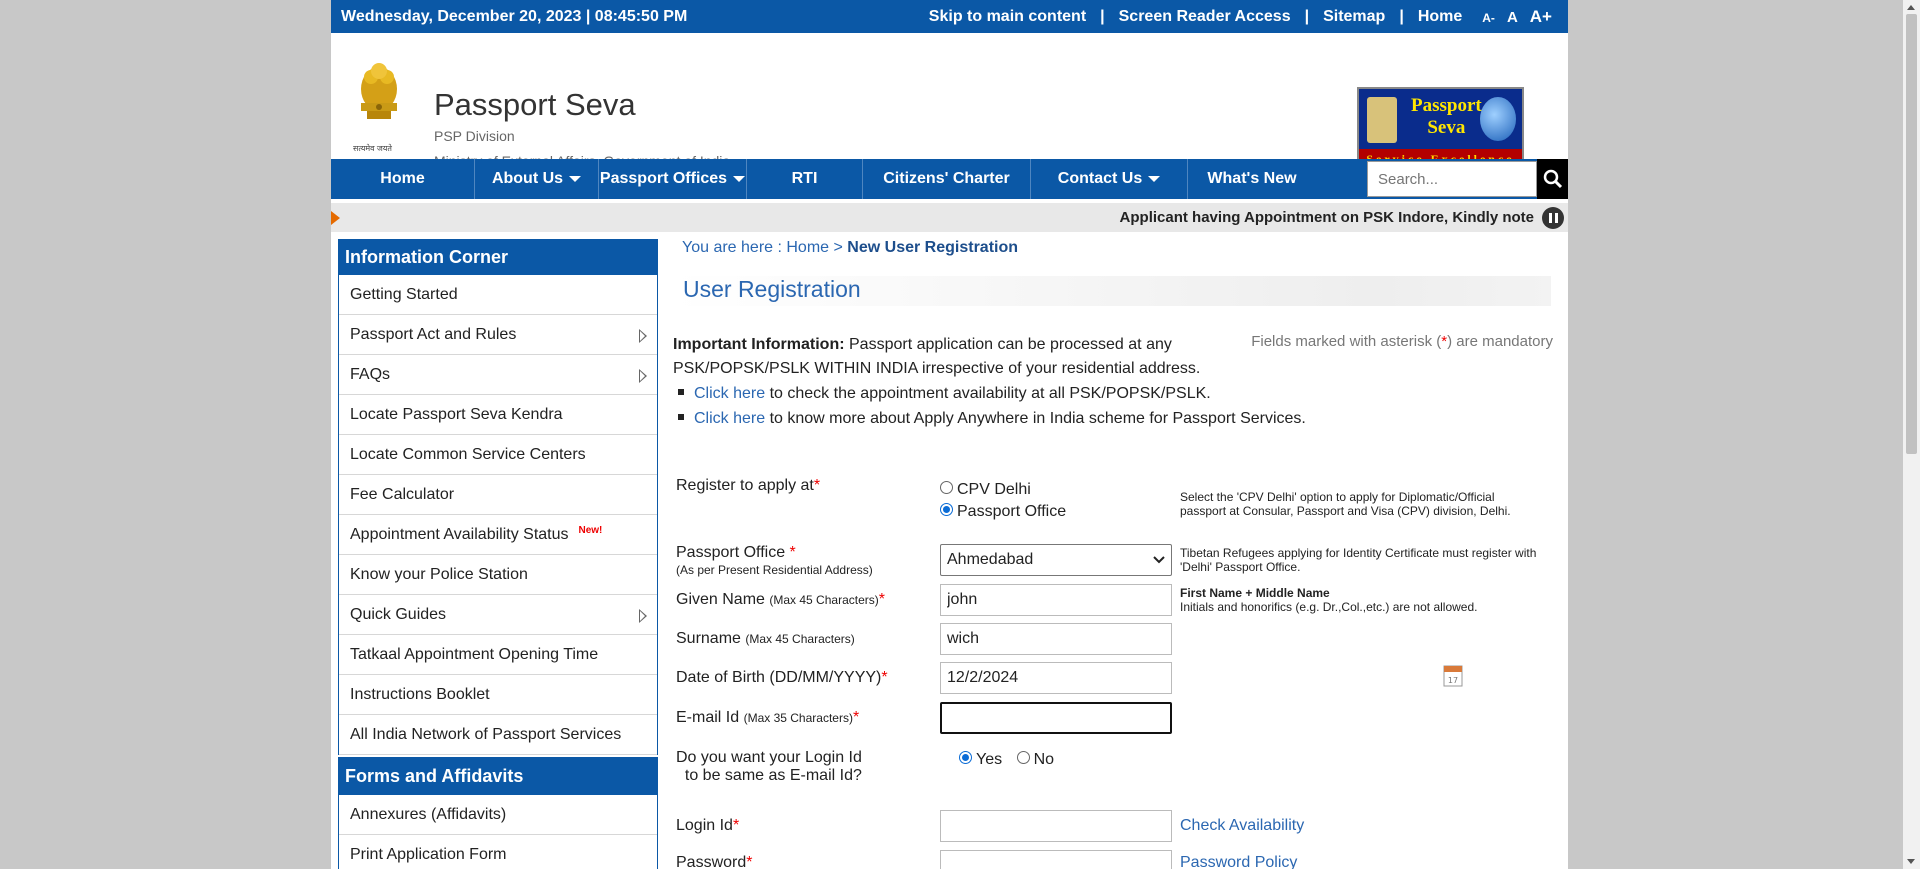 The image size is (1920, 869). I want to click on sidebar-item-faqs: FAQs, so click(498, 375).